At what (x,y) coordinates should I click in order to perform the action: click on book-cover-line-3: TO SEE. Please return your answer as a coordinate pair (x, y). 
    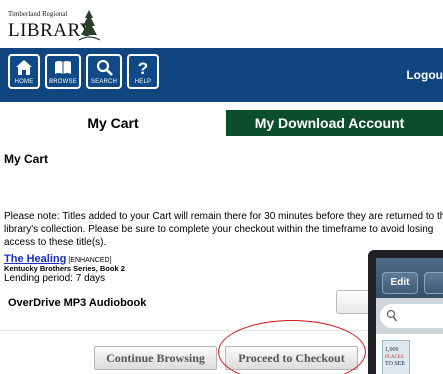
    Looking at the image, I should click on (395, 364).